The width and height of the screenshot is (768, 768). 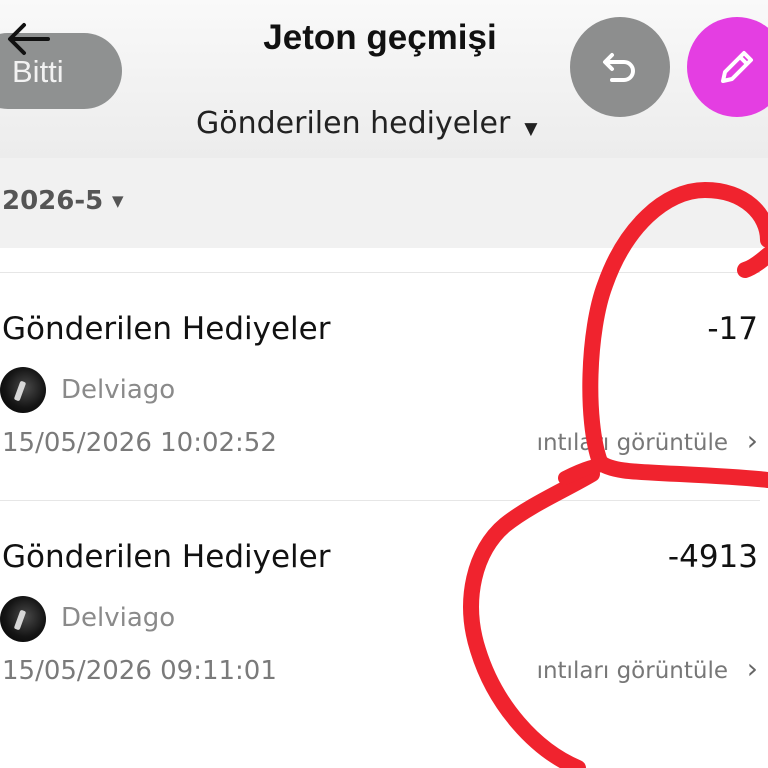 What do you see at coordinates (139, 443) in the screenshot?
I see `transaction-datetime: 15/05/2026 10:02:52` at bounding box center [139, 443].